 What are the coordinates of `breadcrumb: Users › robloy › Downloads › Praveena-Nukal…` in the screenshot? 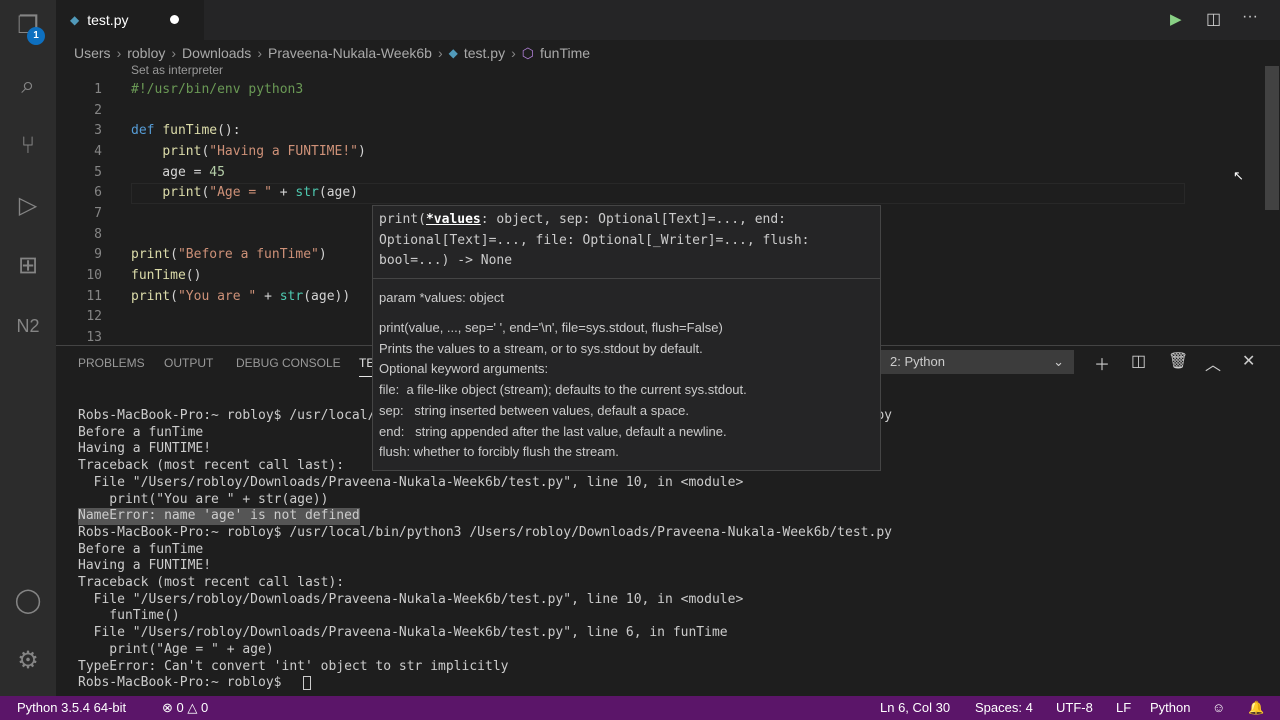 It's located at (332, 53).